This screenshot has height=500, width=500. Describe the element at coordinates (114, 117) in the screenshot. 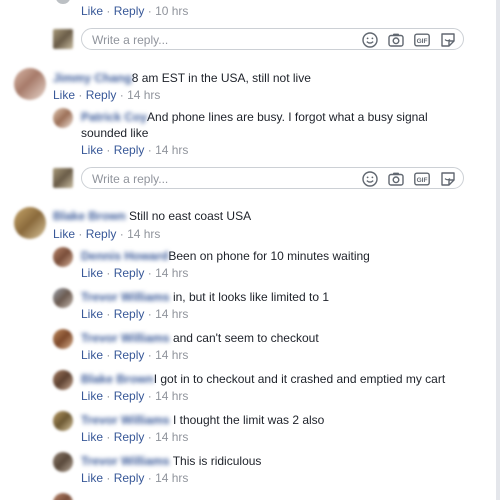

I see `reply-author: Patrick Coy` at that location.